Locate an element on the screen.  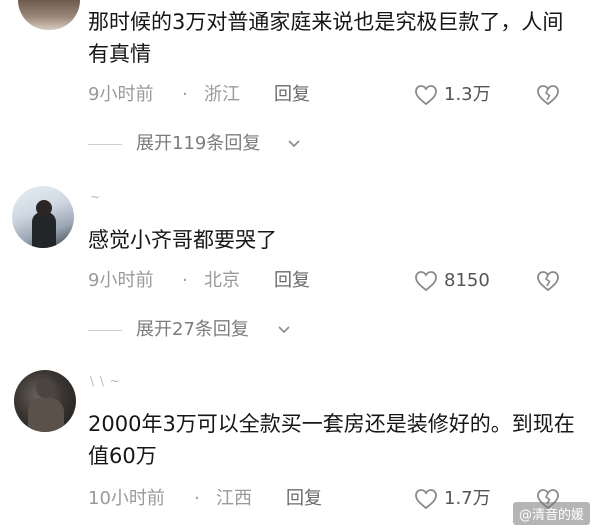
comment-meta: 9小时前 · 浙江 回复 1.3万 is located at coordinates (329, 95).